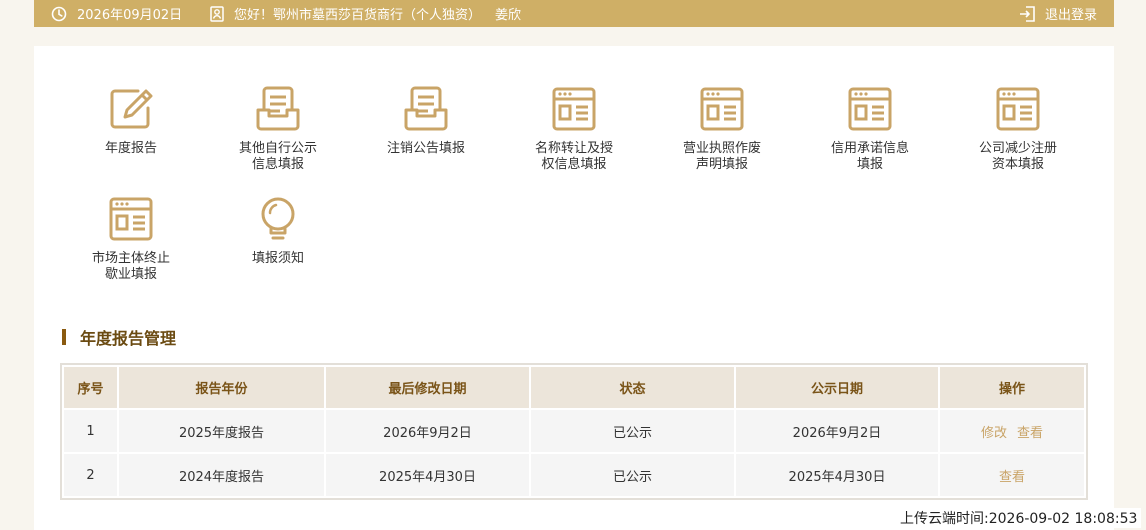 Image resolution: width=1146 pixels, height=530 pixels. I want to click on row-number: 1, so click(90, 431).